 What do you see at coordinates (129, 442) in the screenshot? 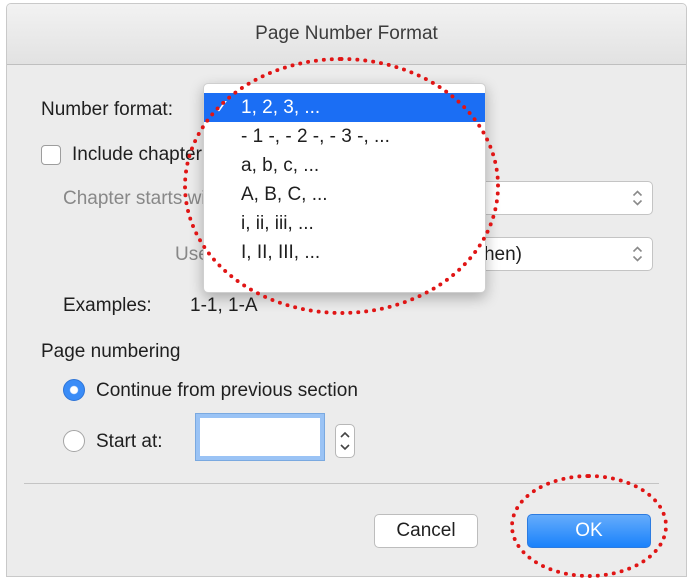
I see `start-at-label: Start at:` at bounding box center [129, 442].